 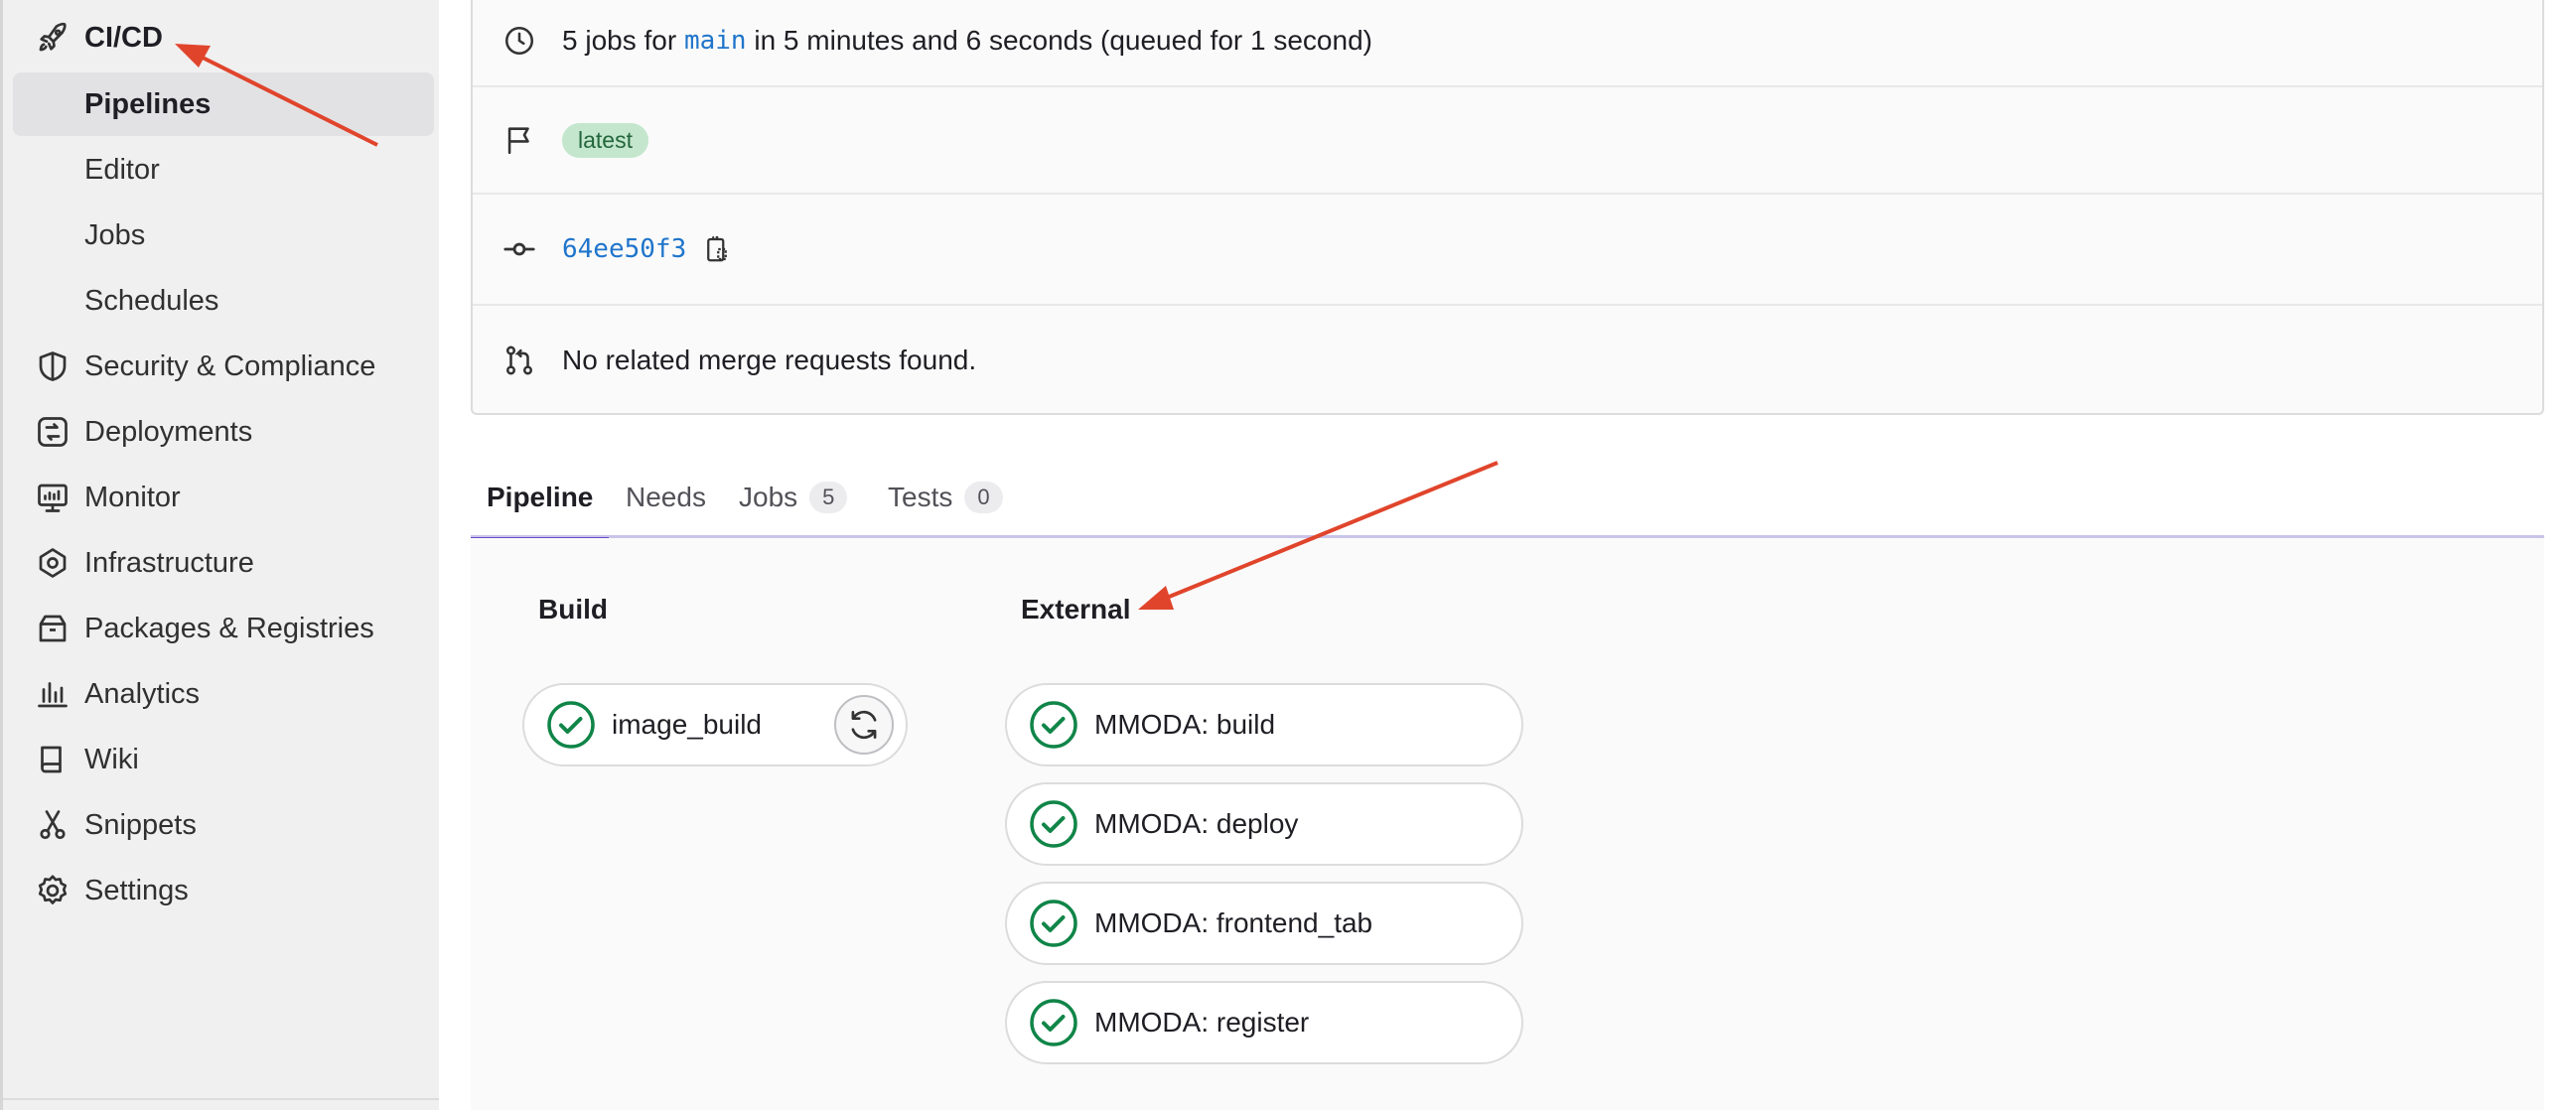 I want to click on tab-needs: Needs, so click(x=666, y=497).